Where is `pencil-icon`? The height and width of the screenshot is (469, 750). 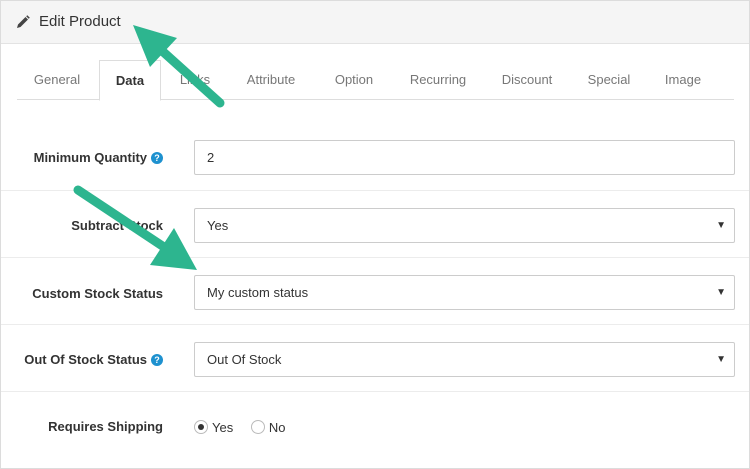
pencil-icon is located at coordinates (23, 21).